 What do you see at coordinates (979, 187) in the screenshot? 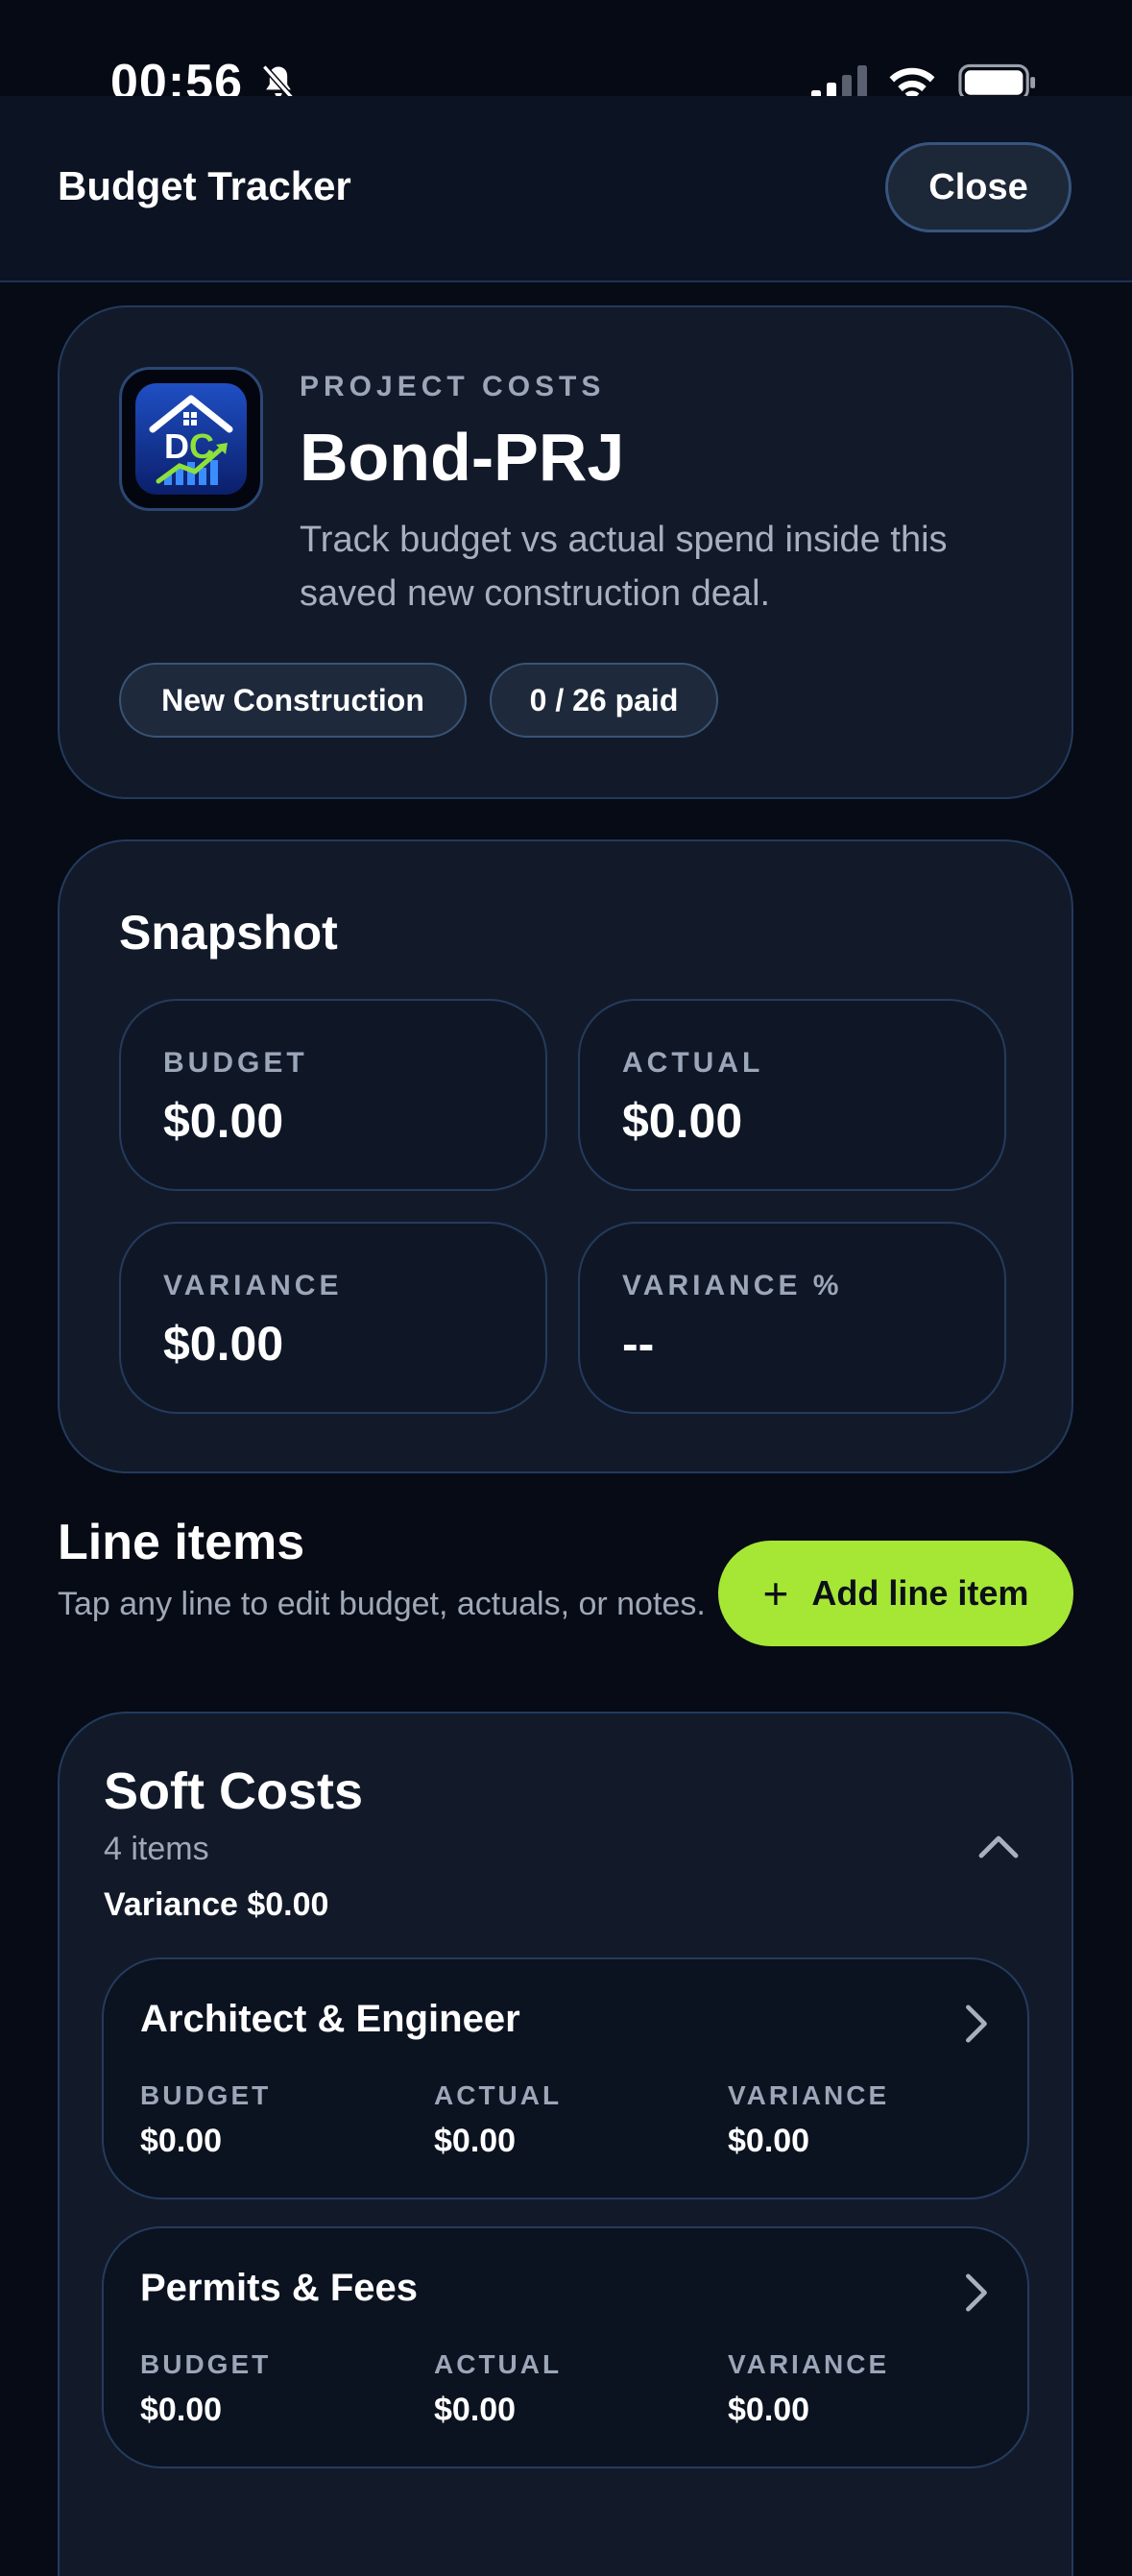
I see `close-button: Close` at bounding box center [979, 187].